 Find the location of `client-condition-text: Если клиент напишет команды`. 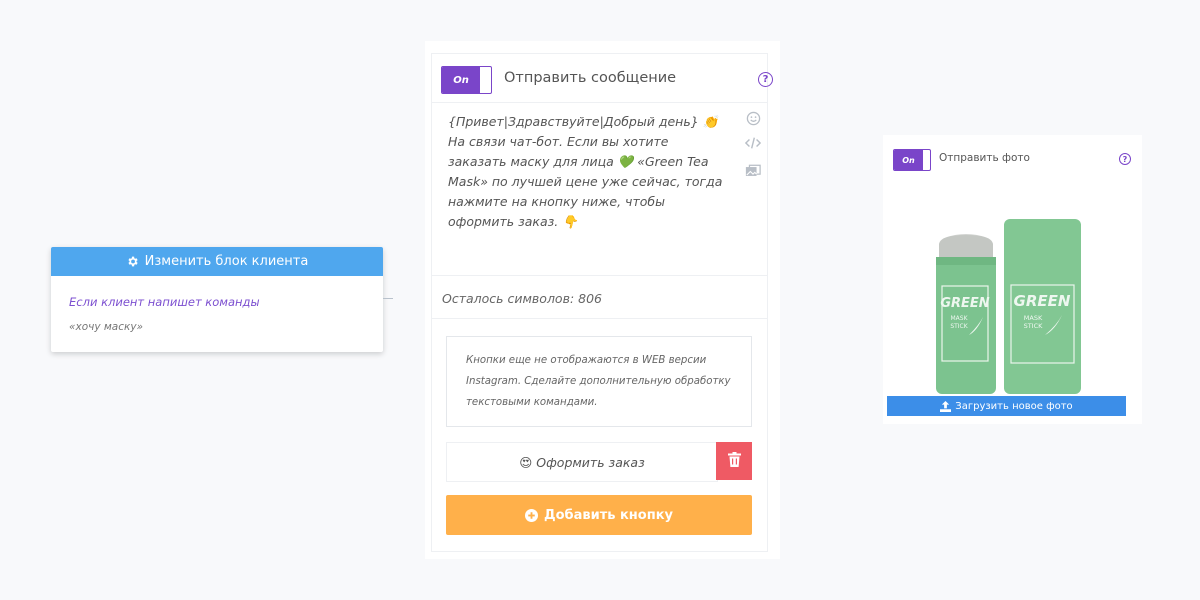

client-condition-text: Если клиент напишет команды is located at coordinates (164, 302).